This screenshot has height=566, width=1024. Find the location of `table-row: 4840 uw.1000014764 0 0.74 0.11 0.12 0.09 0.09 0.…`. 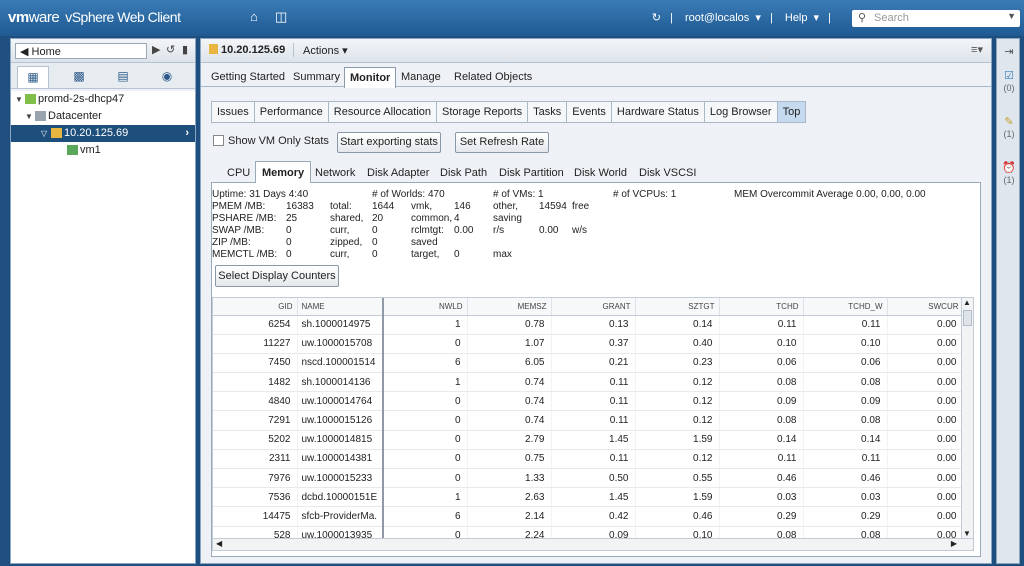

table-row: 4840 uw.1000014764 0 0.74 0.11 0.12 0.09 0.09 0.… is located at coordinates (588, 401).